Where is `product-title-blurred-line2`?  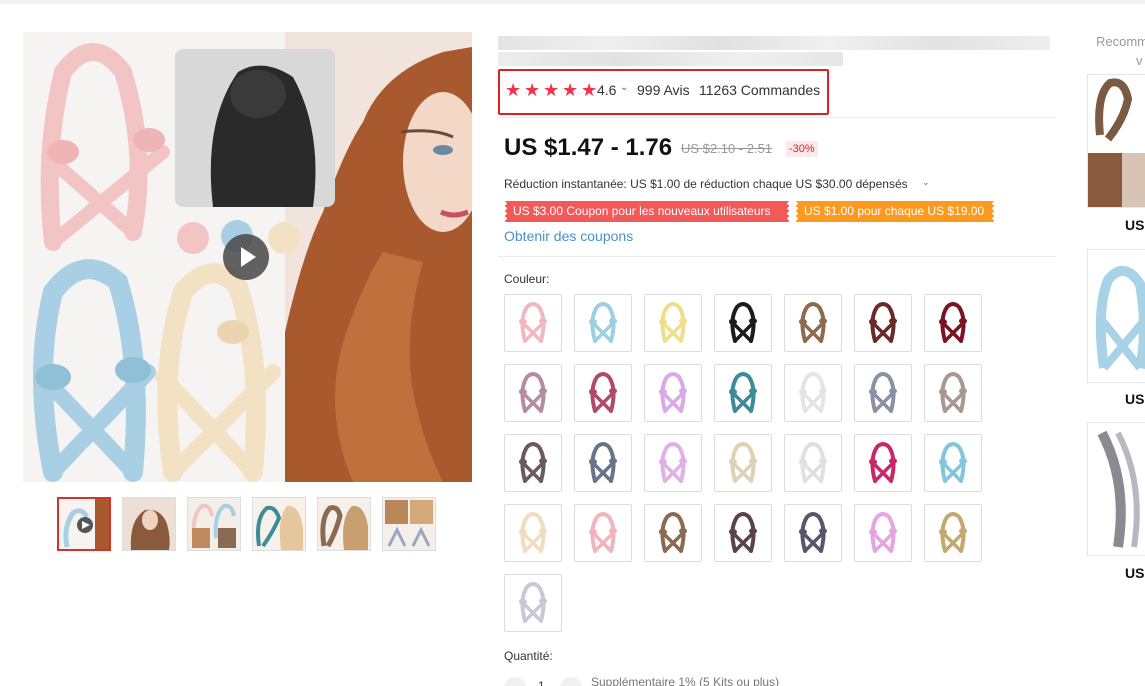 product-title-blurred-line2 is located at coordinates (670, 59).